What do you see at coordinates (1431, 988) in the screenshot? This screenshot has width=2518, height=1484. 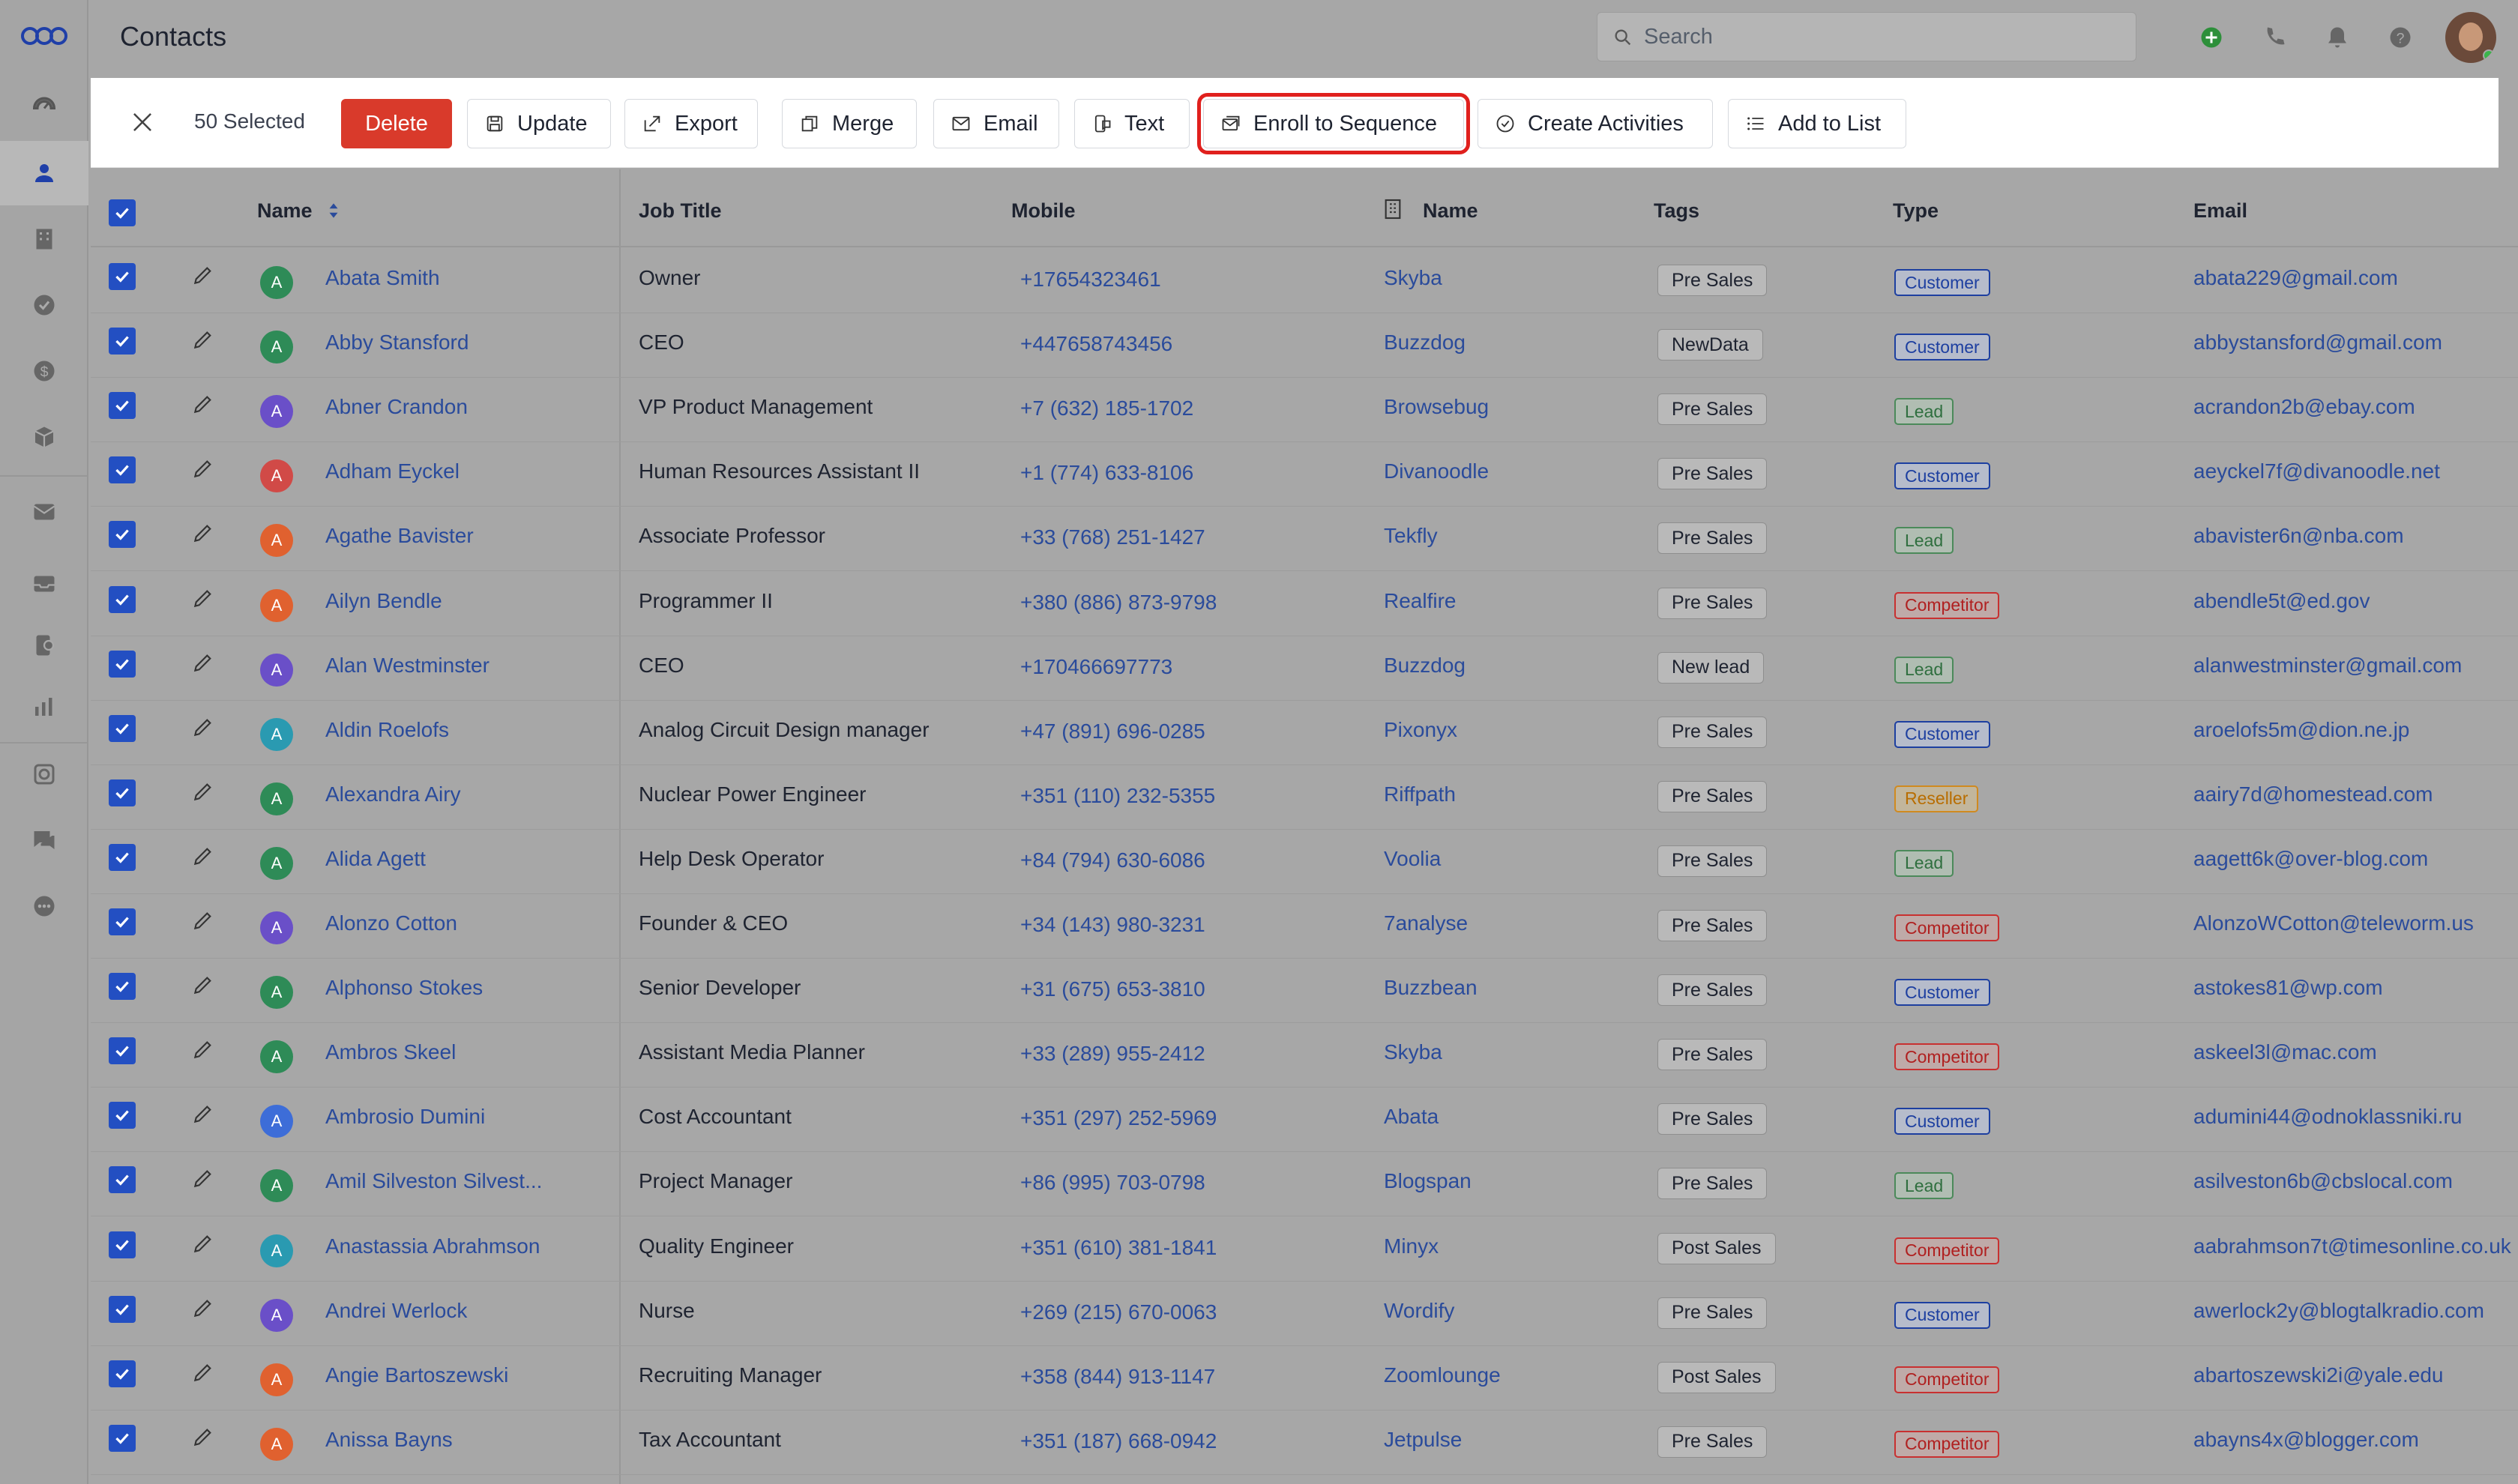 I see `company-link: Buzzbean` at bounding box center [1431, 988].